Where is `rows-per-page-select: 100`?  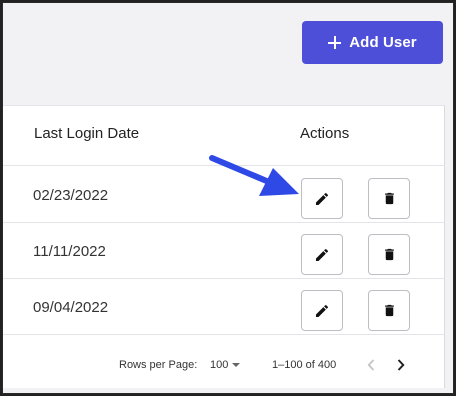
rows-per-page-select: 100 is located at coordinates (225, 365).